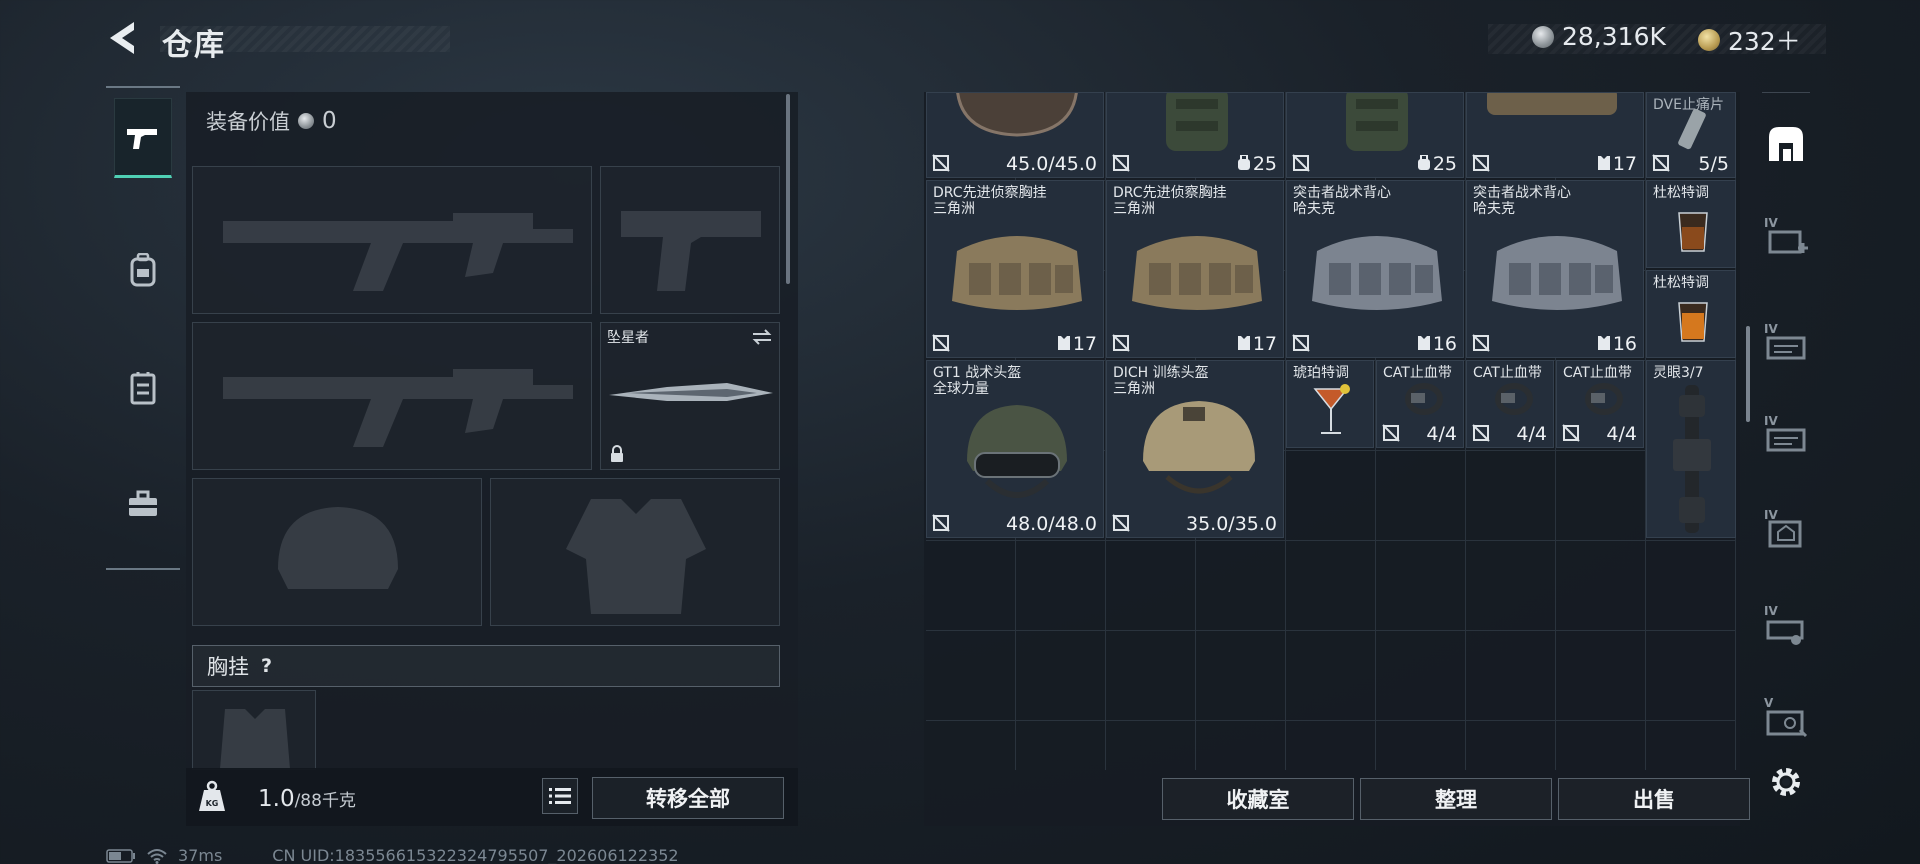 Image resolution: width=1920 pixels, height=864 pixels. What do you see at coordinates (1161, 381) in the screenshot?
I see `item-name: DICH 训练头盔 三角洲` at bounding box center [1161, 381].